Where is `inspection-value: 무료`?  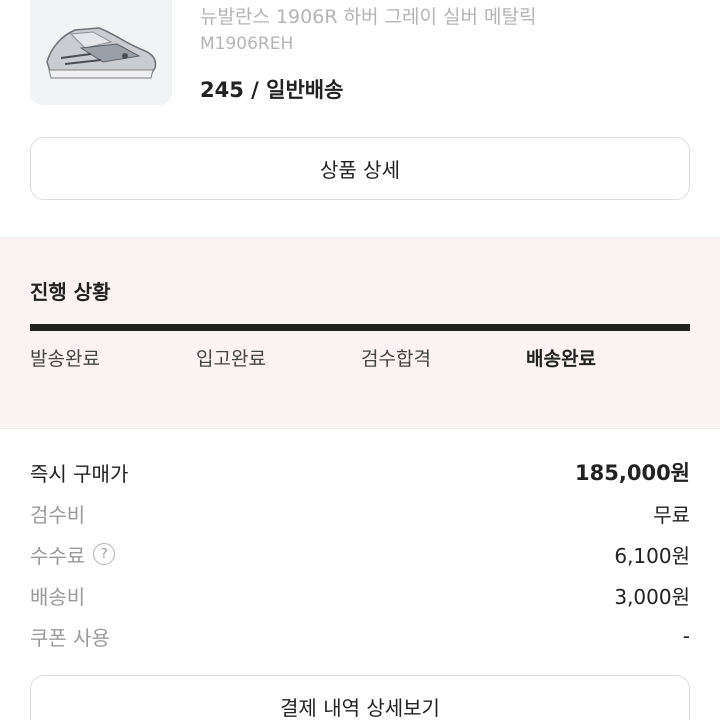
inspection-value: 무료 is located at coordinates (671, 514).